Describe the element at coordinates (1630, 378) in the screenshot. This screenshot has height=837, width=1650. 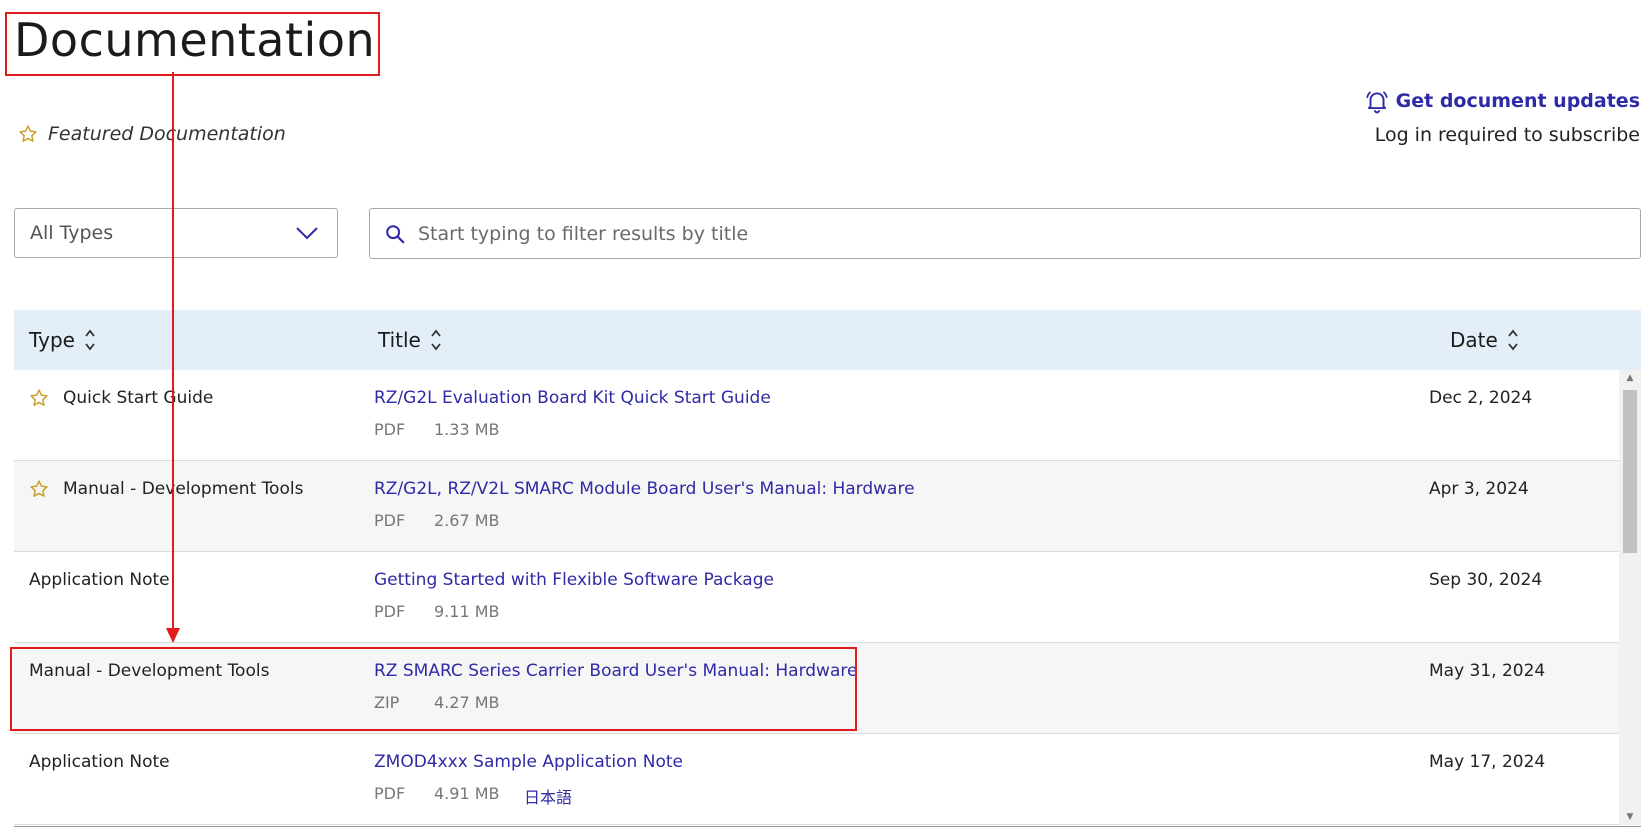
I see `scroll-up-arrow-icon: ▲` at that location.